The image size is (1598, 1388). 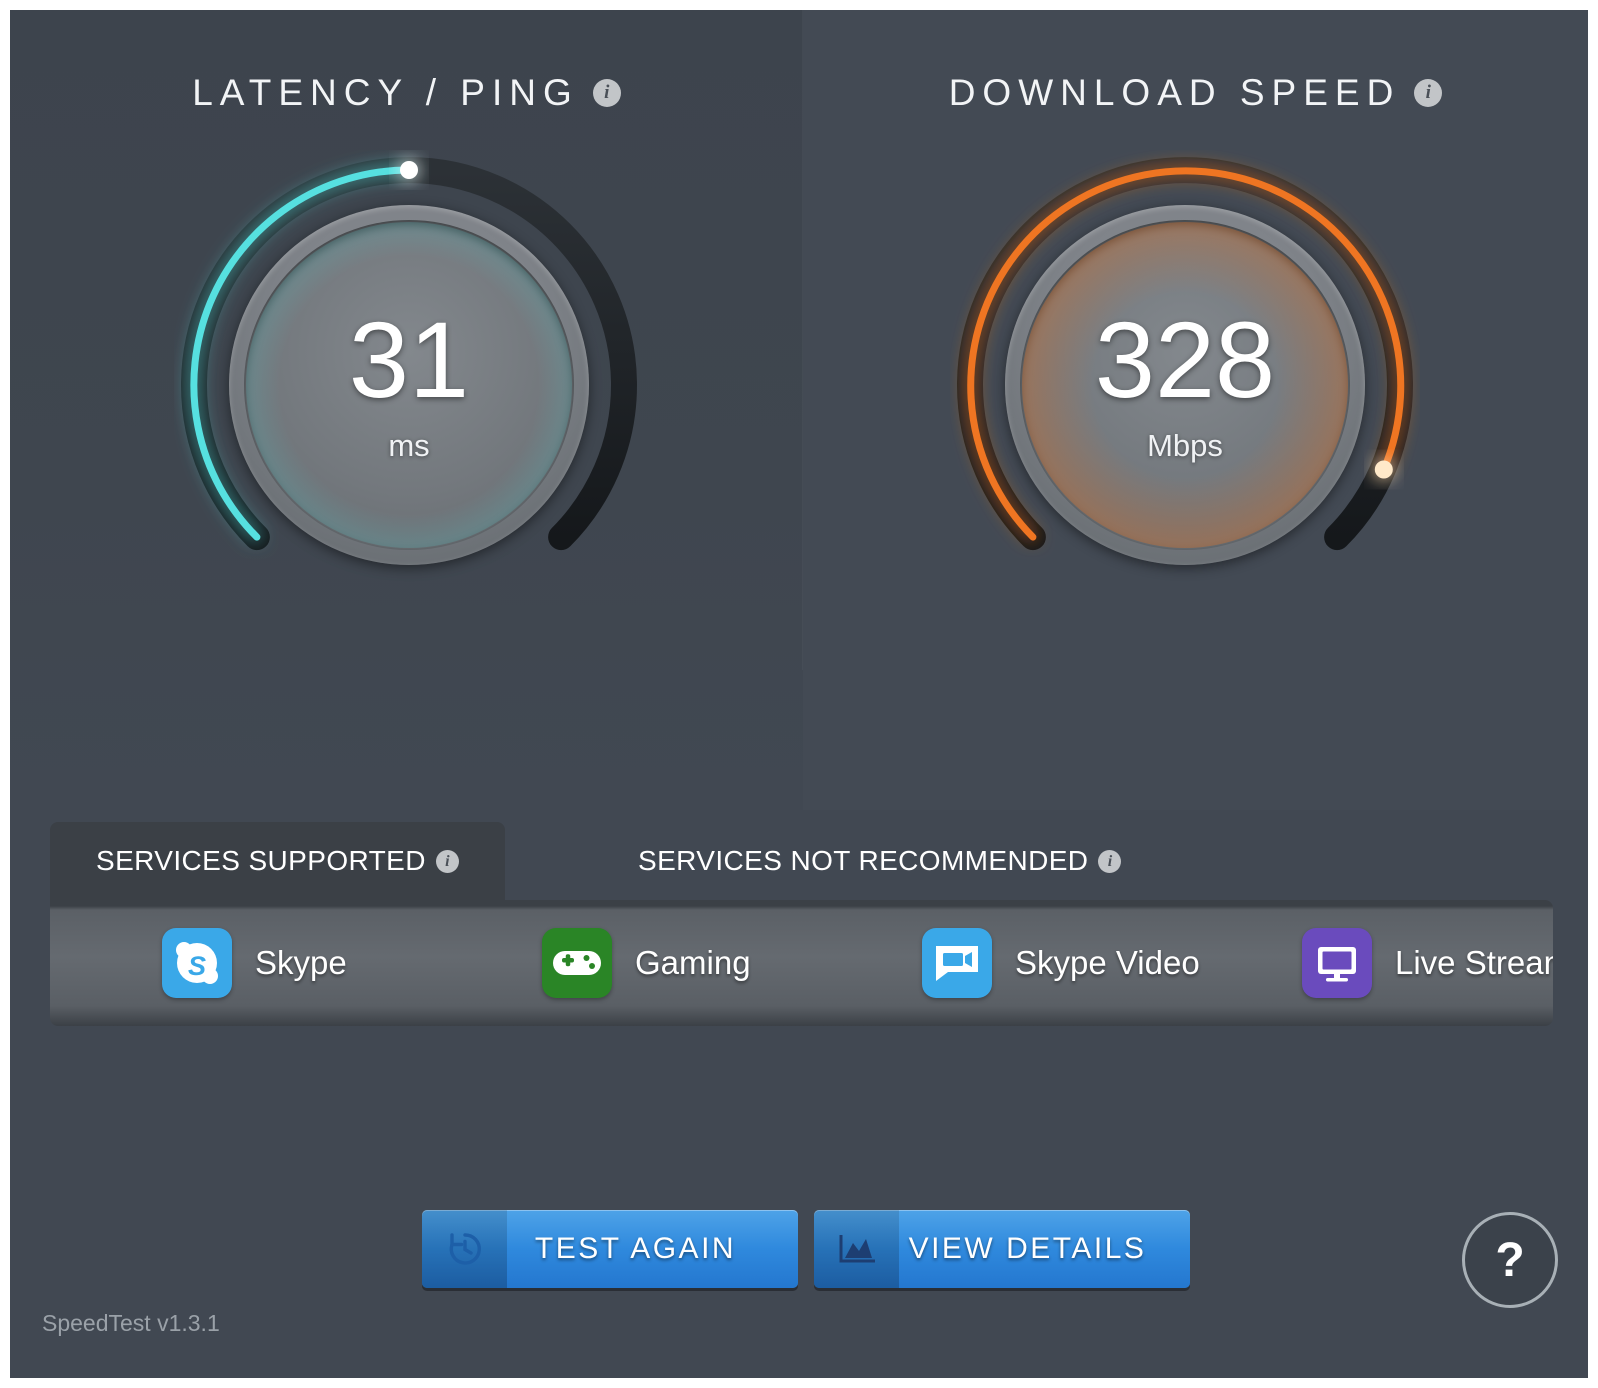 I want to click on tab-services-supported: SERVICES SUPPORTED i, so click(x=277, y=861).